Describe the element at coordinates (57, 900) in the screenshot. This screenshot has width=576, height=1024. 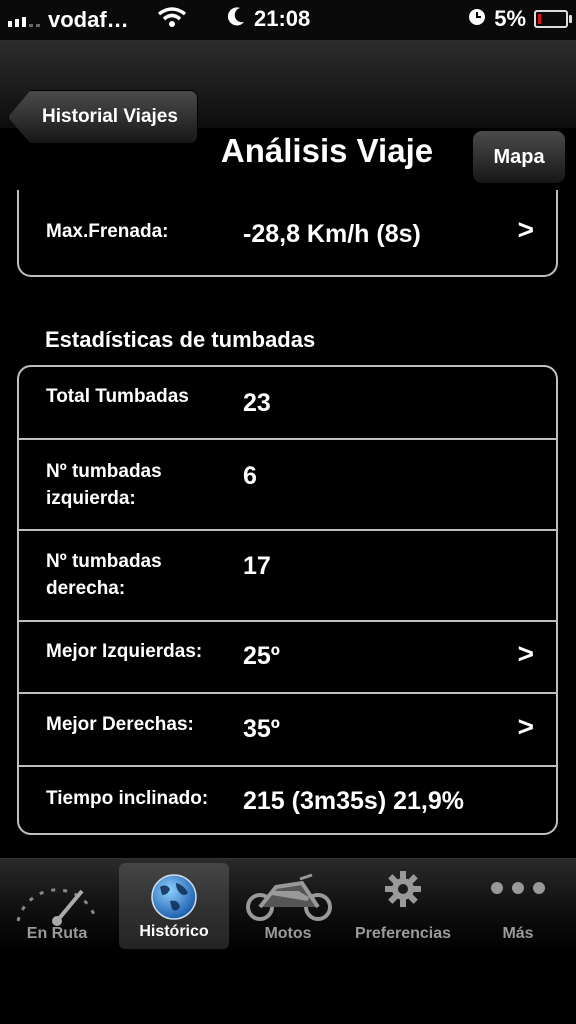
I see `speedometer-icon` at that location.